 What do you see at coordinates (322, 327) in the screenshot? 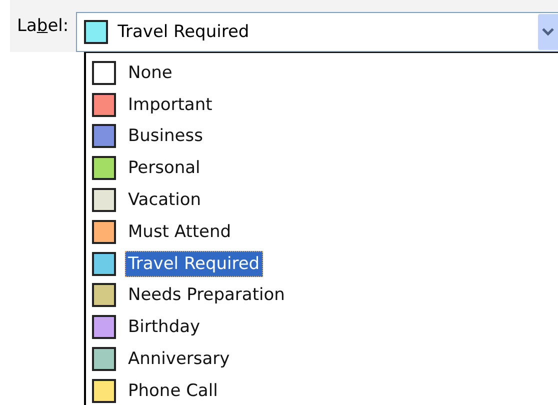
I see `label-option: Birthday` at bounding box center [322, 327].